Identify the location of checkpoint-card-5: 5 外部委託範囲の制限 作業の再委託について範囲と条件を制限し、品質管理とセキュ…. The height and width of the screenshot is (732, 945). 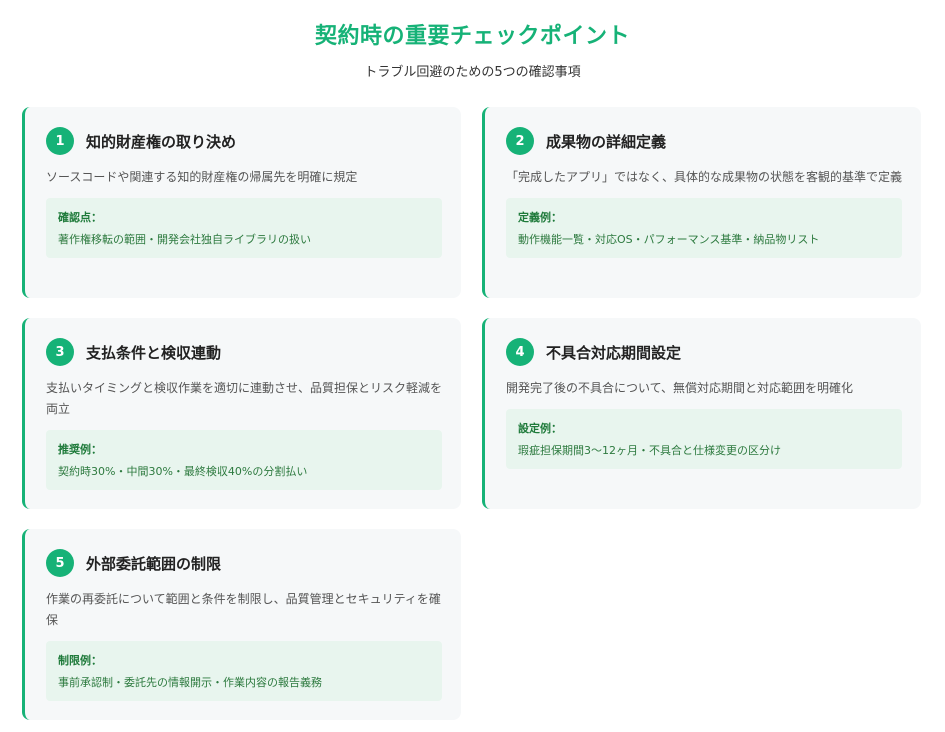
(241, 624).